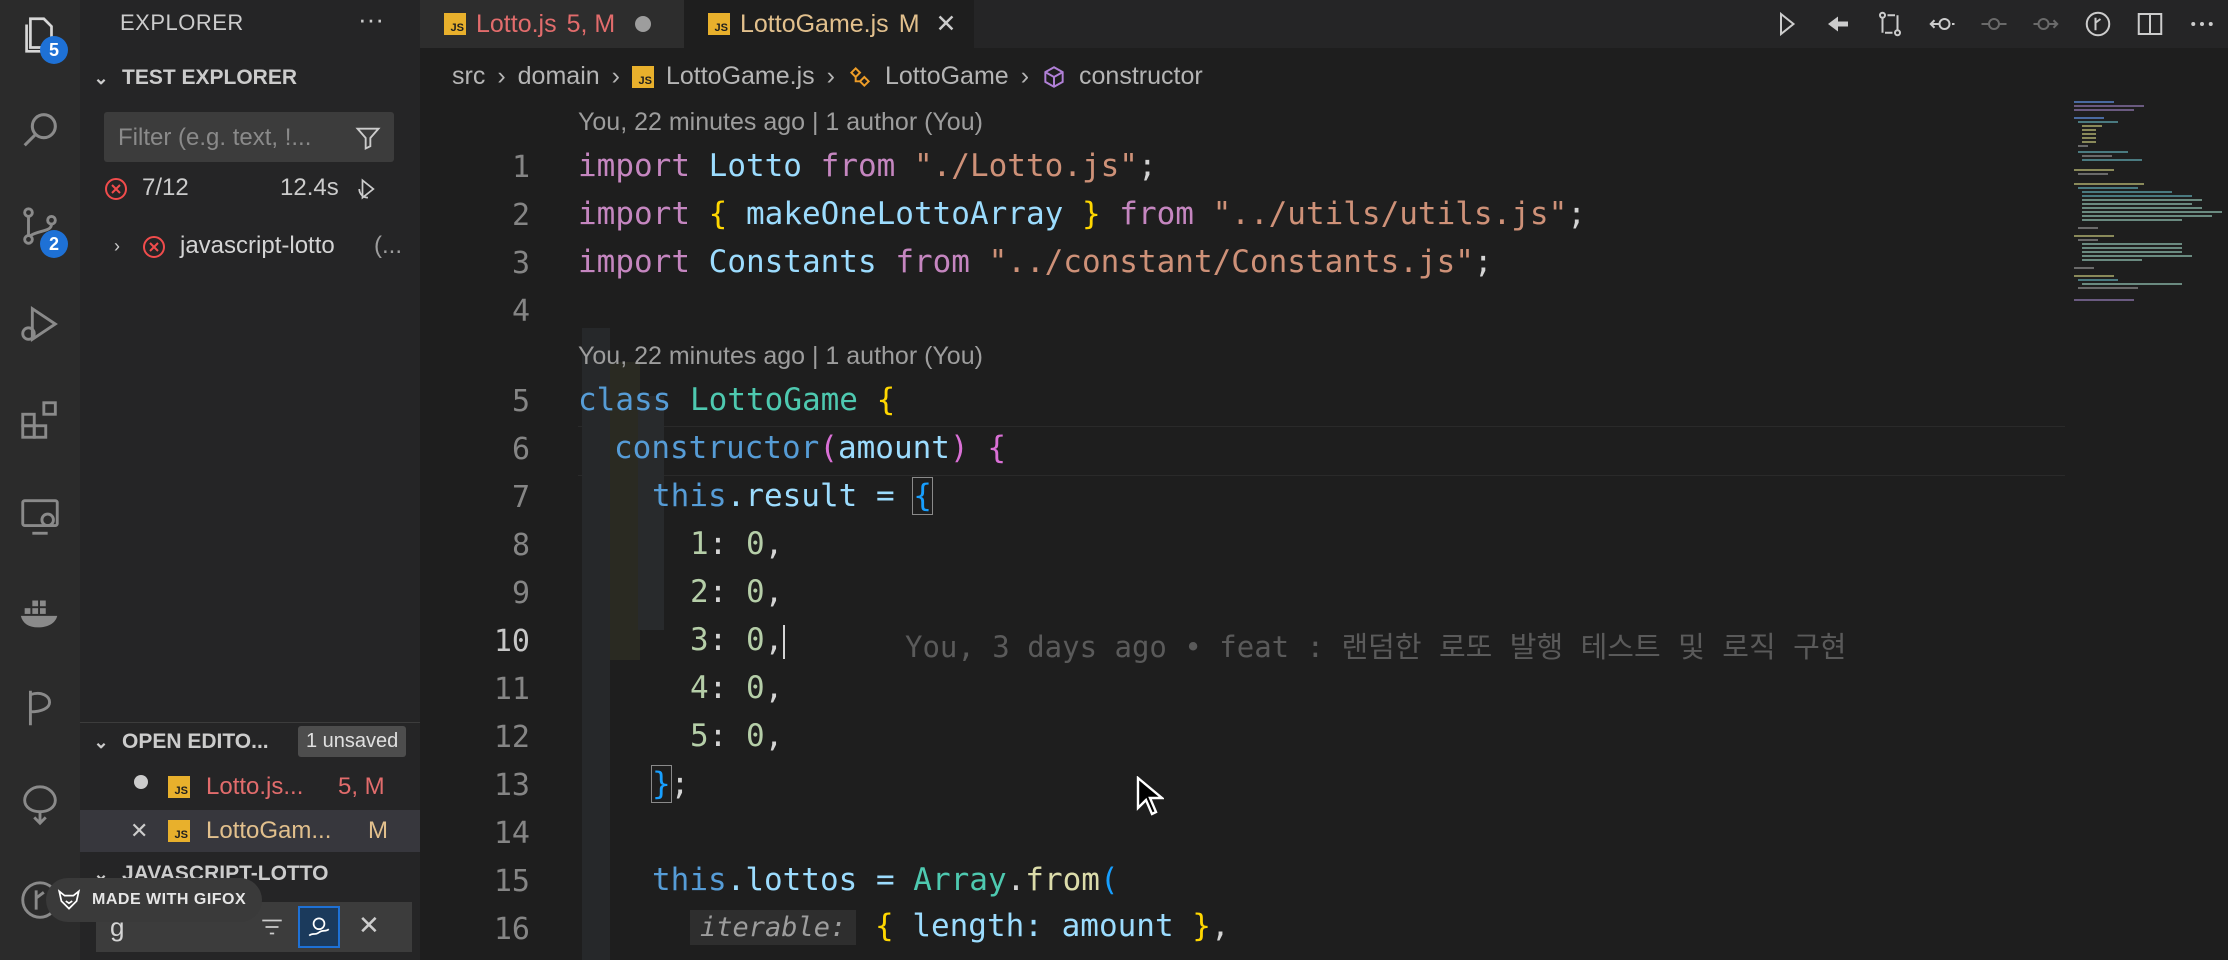  Describe the element at coordinates (1016, 880) in the screenshot. I see `token: .` at that location.